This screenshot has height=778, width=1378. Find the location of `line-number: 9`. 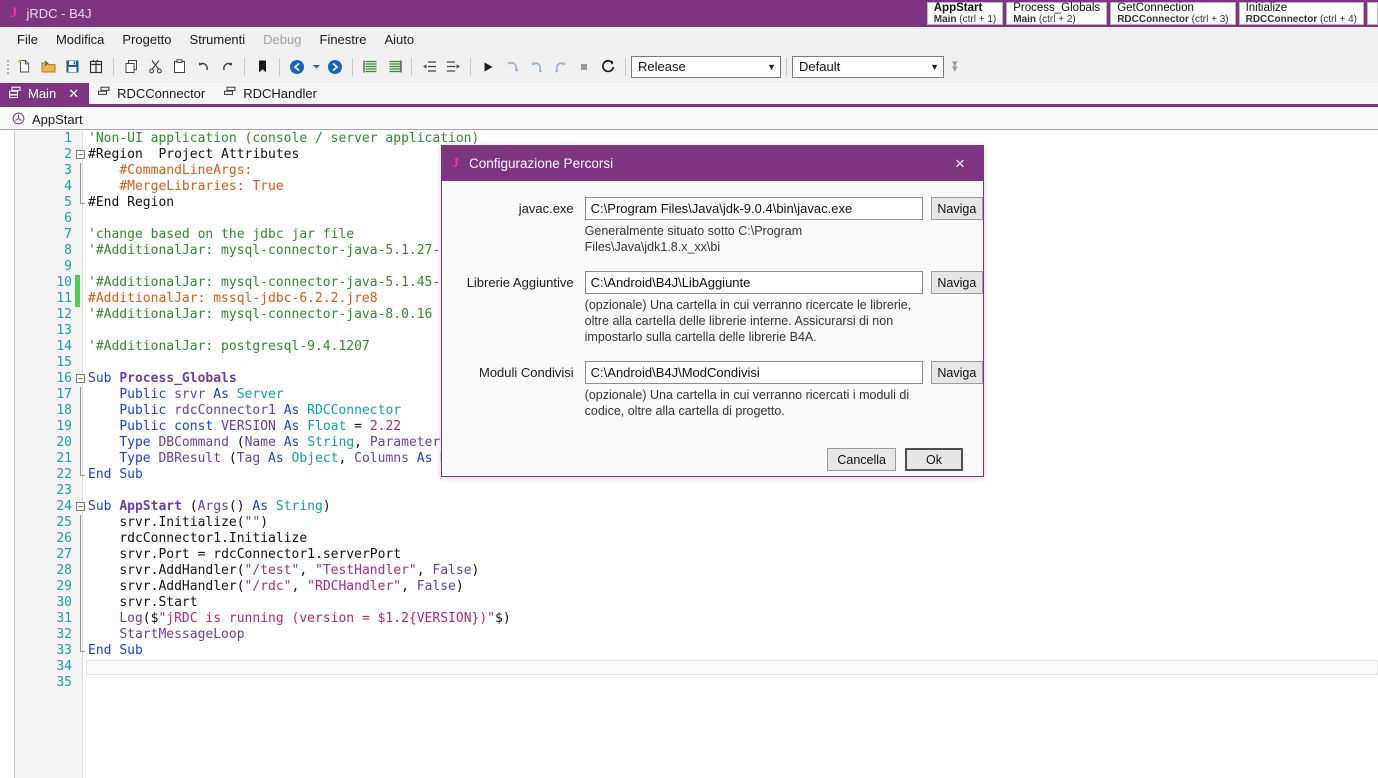

line-number: 9 is located at coordinates (68, 266).